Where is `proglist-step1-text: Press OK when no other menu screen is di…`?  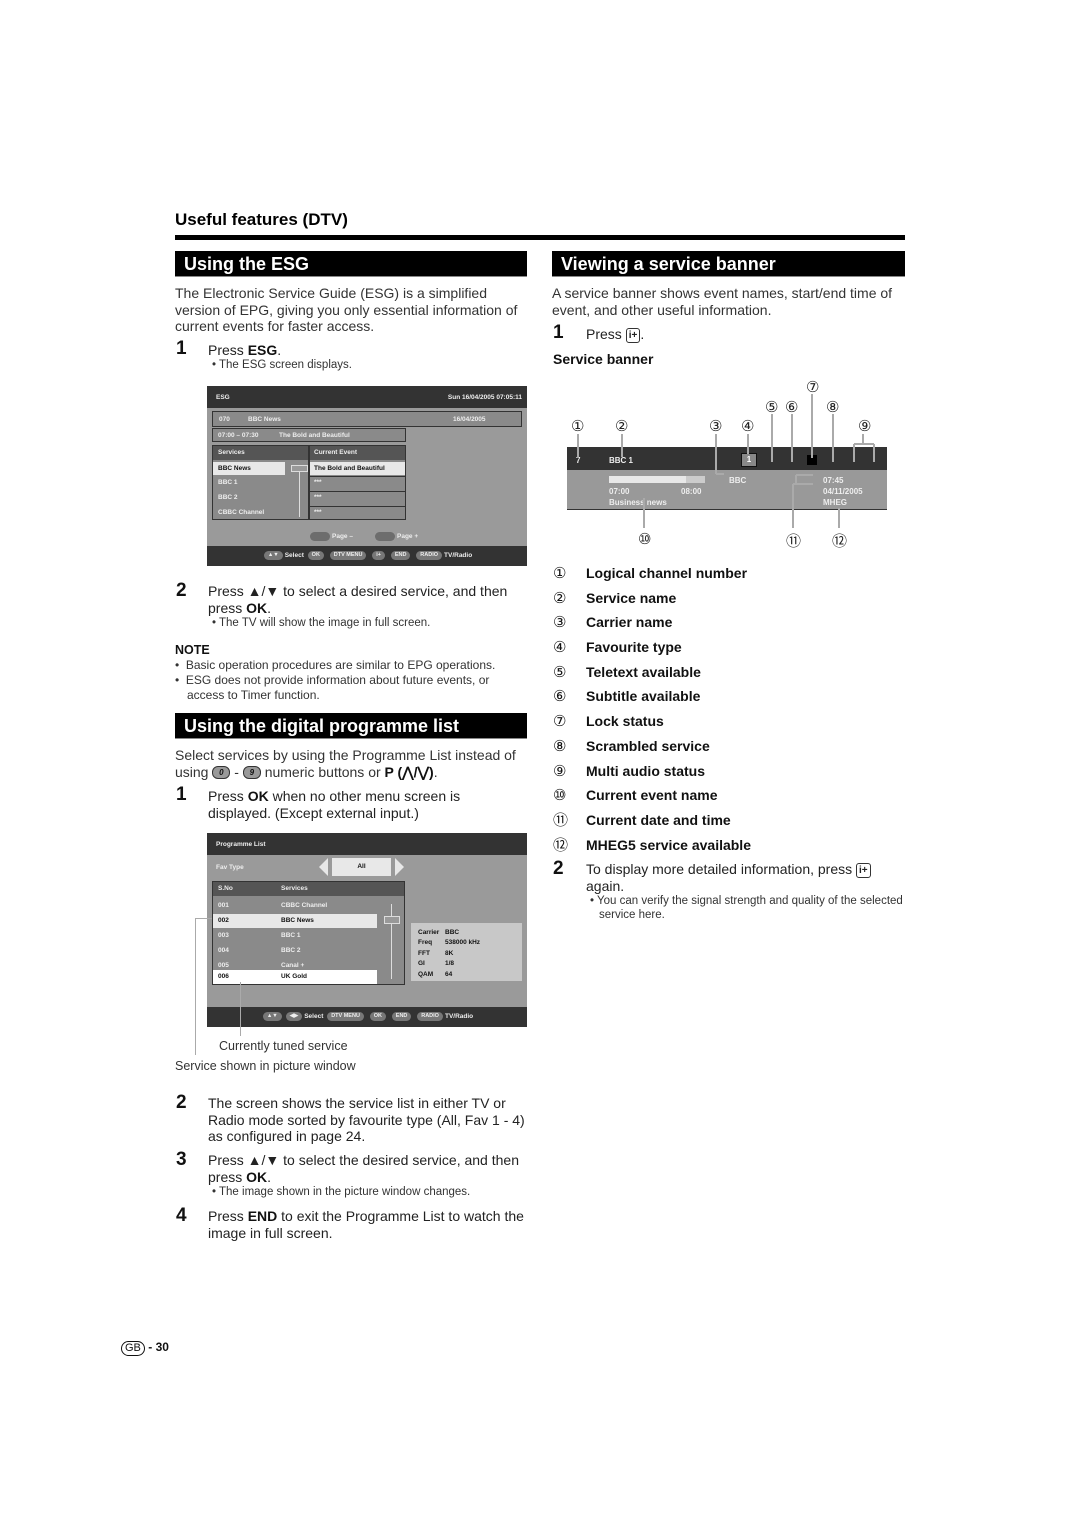 proglist-step1-text: Press OK when no other menu screen is di… is located at coordinates (334, 804).